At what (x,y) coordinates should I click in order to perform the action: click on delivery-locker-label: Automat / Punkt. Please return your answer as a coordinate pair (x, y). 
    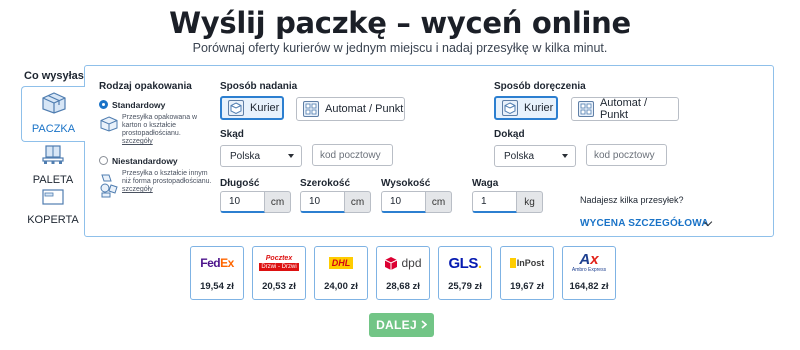
    Looking at the image, I should click on (623, 109).